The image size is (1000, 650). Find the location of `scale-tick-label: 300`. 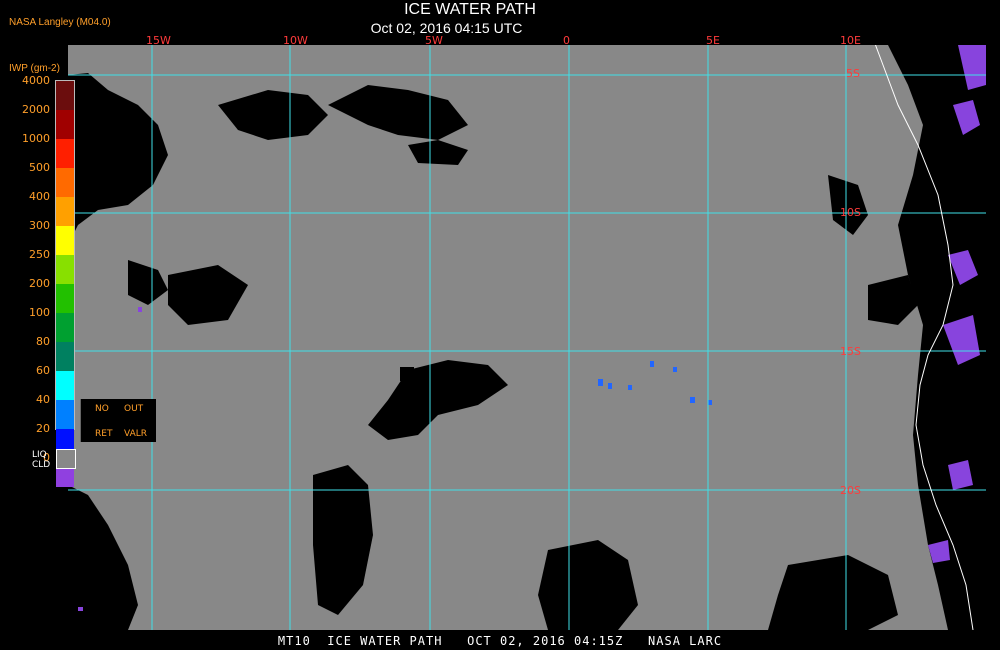

scale-tick-label: 300 is located at coordinates (39, 225).